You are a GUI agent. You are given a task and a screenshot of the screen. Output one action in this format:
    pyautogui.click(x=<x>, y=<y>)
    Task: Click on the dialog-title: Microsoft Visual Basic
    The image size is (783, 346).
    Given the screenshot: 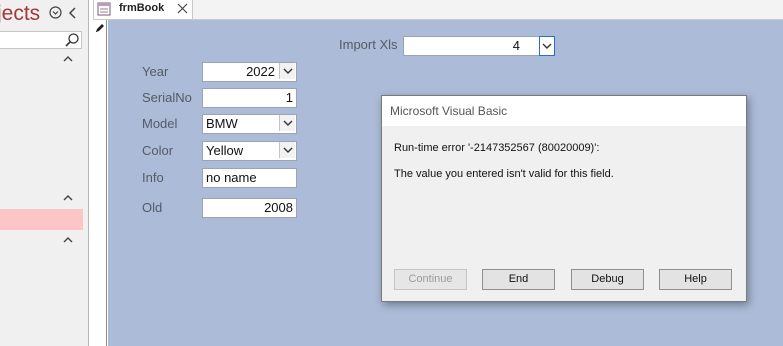 What is the action you would take?
    pyautogui.click(x=449, y=111)
    